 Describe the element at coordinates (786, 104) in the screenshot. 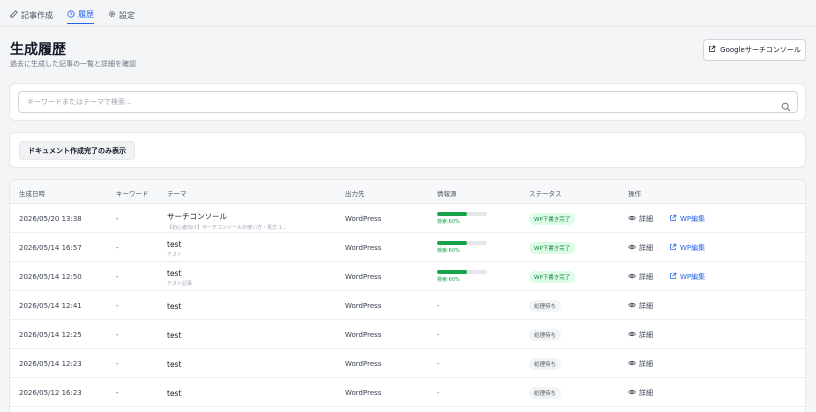

I see `search-icon` at that location.